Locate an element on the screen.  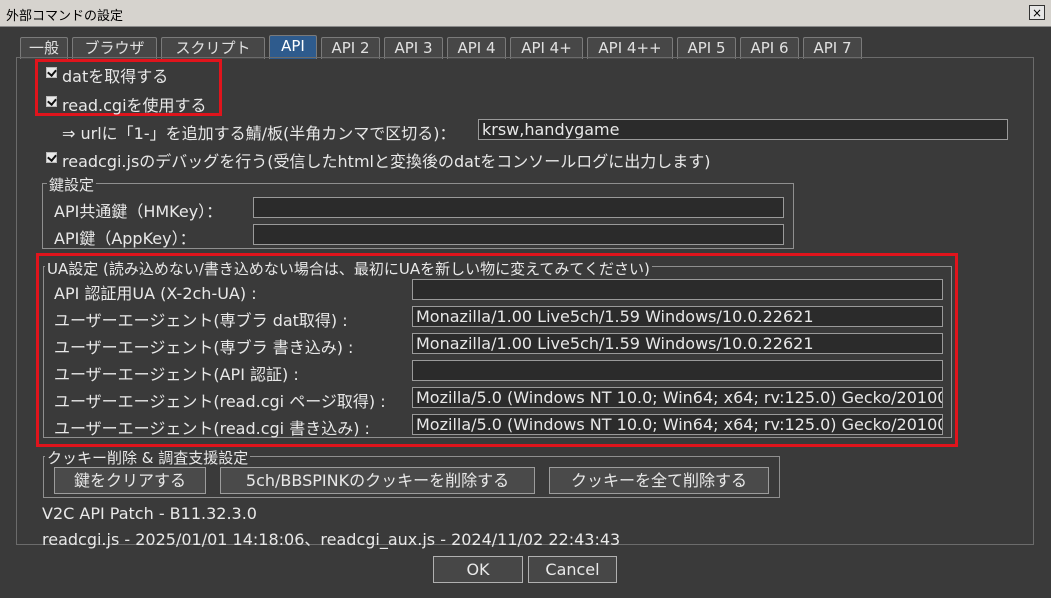
tab-api7: API 7 is located at coordinates (832, 48).